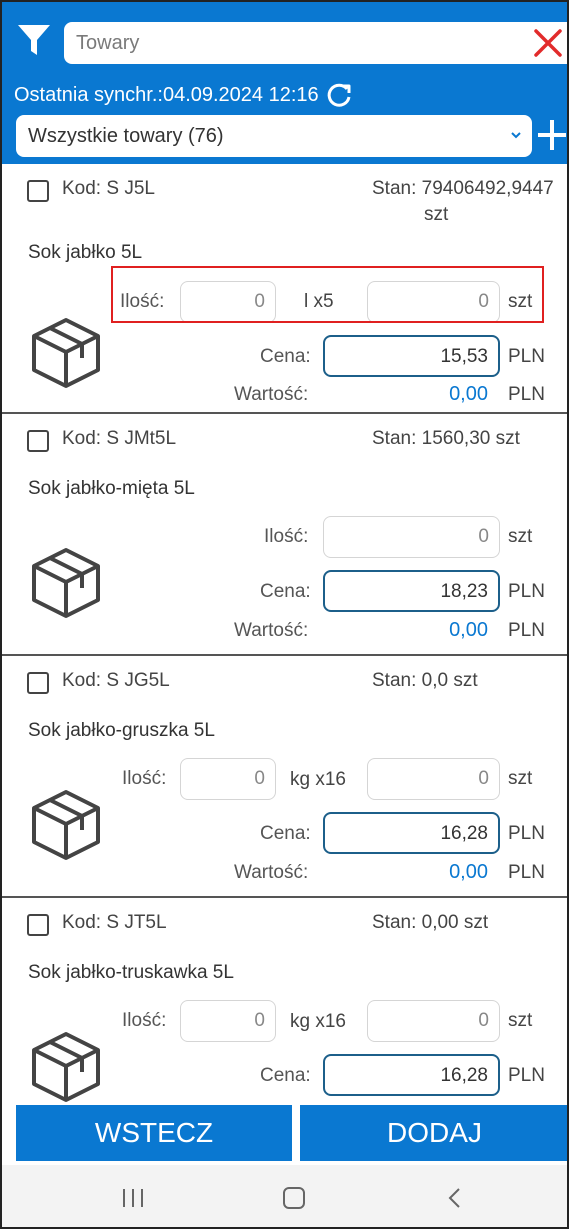 The width and height of the screenshot is (569, 1229). Describe the element at coordinates (119, 438) in the screenshot. I see `product-code: Kod: S JMt5L` at that location.